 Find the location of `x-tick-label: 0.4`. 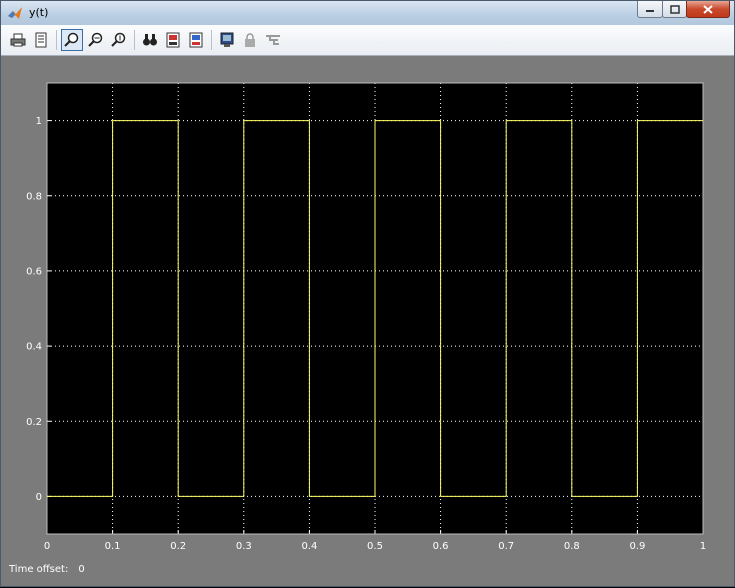

x-tick-label: 0.4 is located at coordinates (309, 546).